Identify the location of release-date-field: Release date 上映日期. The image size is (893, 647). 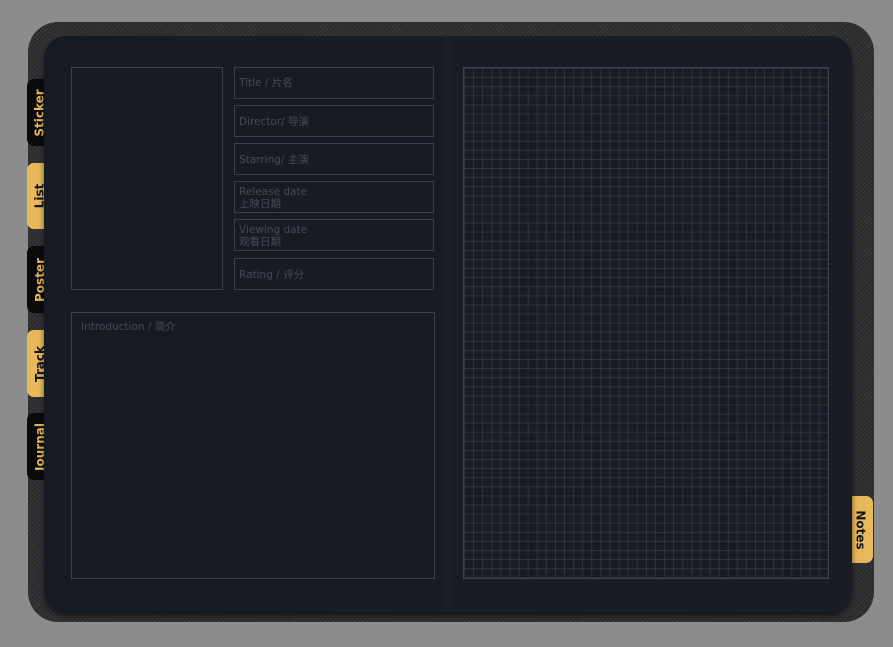
(334, 197).